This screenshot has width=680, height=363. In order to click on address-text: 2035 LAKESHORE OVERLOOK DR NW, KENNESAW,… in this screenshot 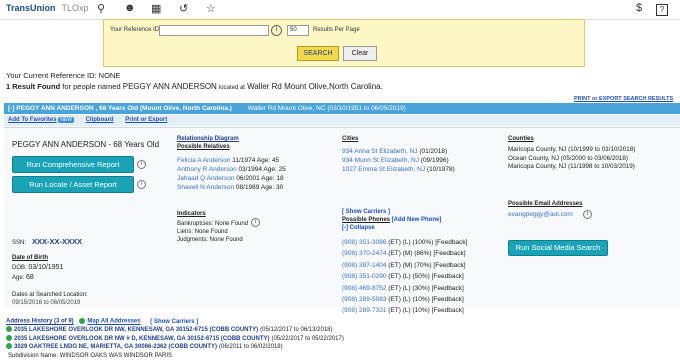, I will do `click(136, 330)`.